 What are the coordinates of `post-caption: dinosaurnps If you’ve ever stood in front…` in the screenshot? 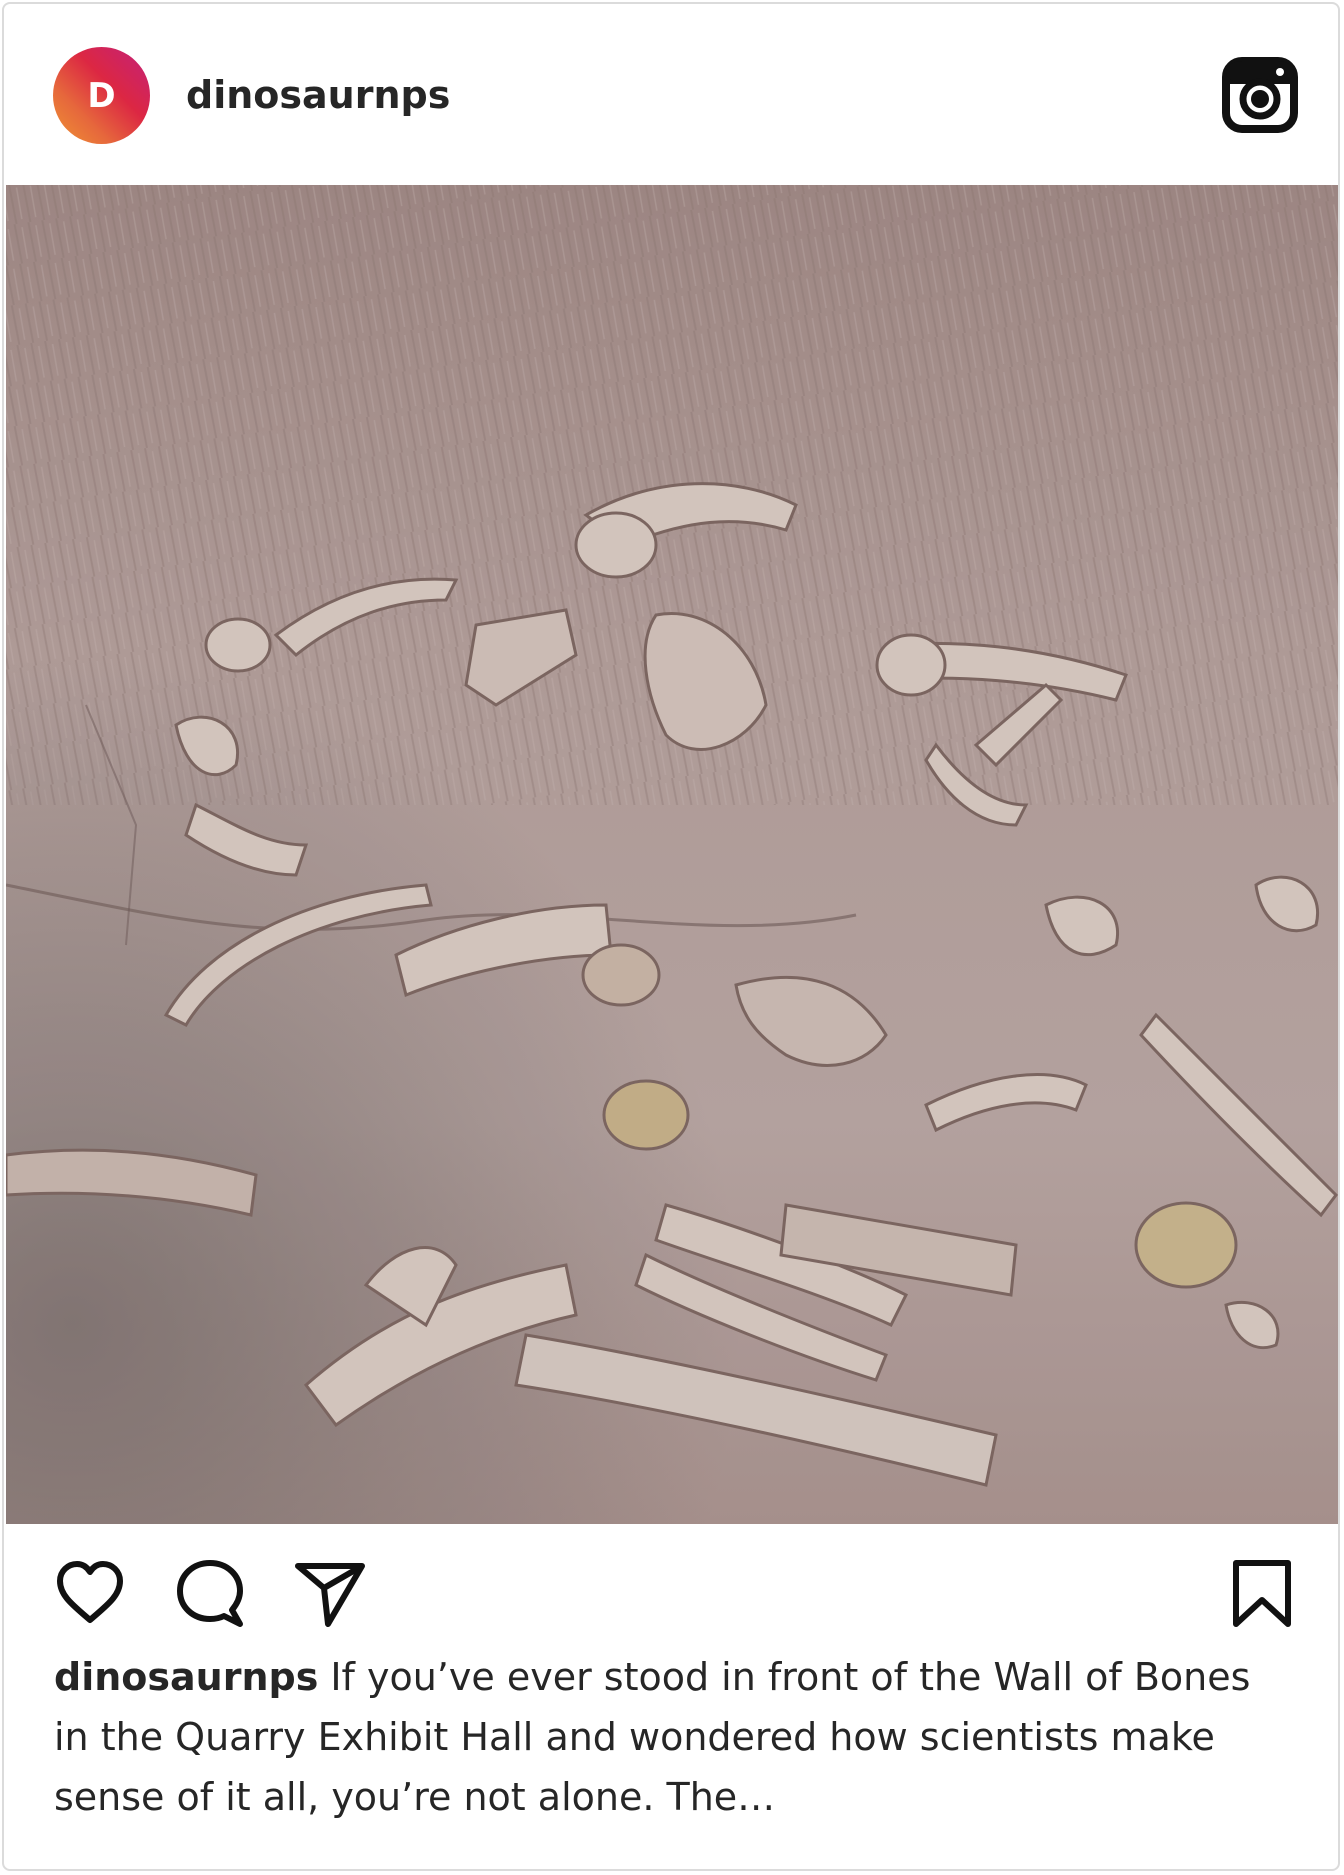 It's located at (674, 1737).